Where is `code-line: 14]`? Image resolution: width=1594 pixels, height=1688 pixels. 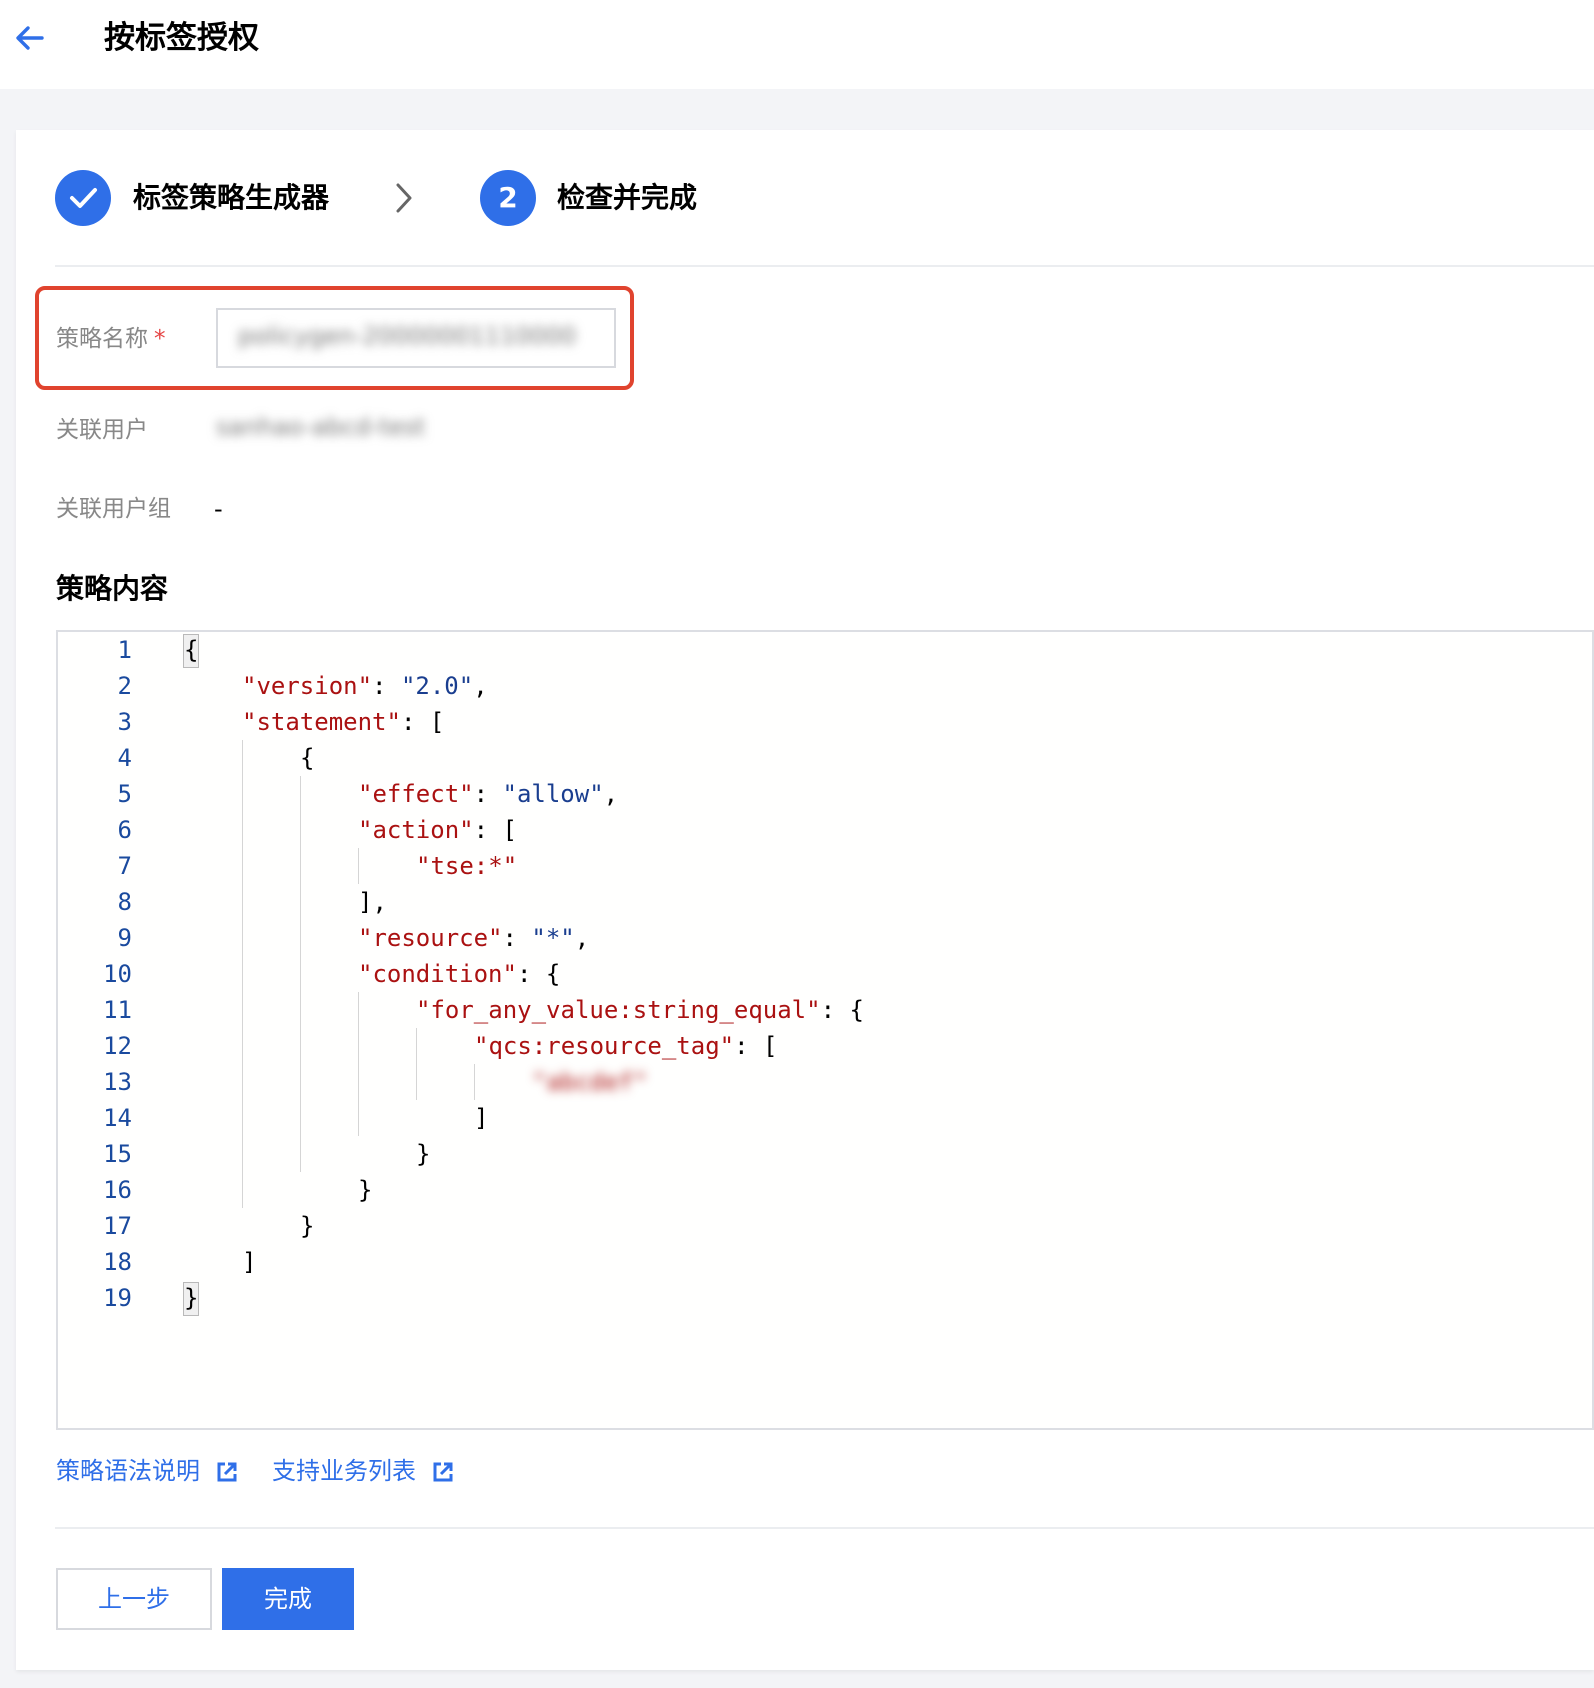
code-line: 14] is located at coordinates (825, 1118).